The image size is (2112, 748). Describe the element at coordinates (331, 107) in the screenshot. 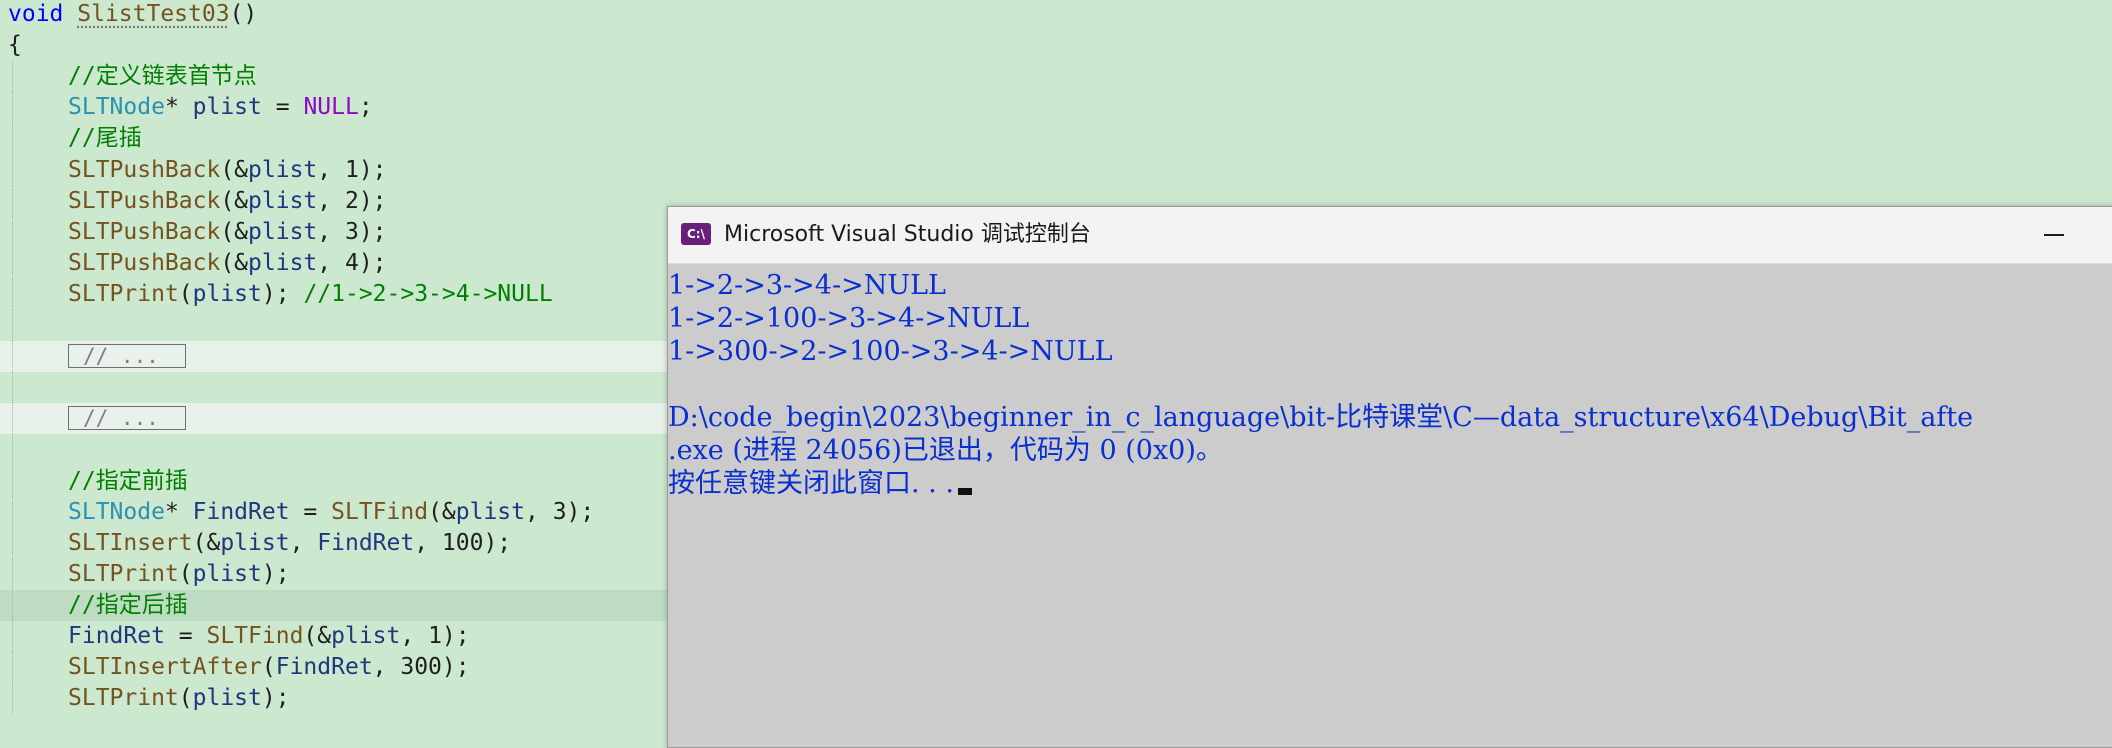

I see `code-token: NULL` at that location.